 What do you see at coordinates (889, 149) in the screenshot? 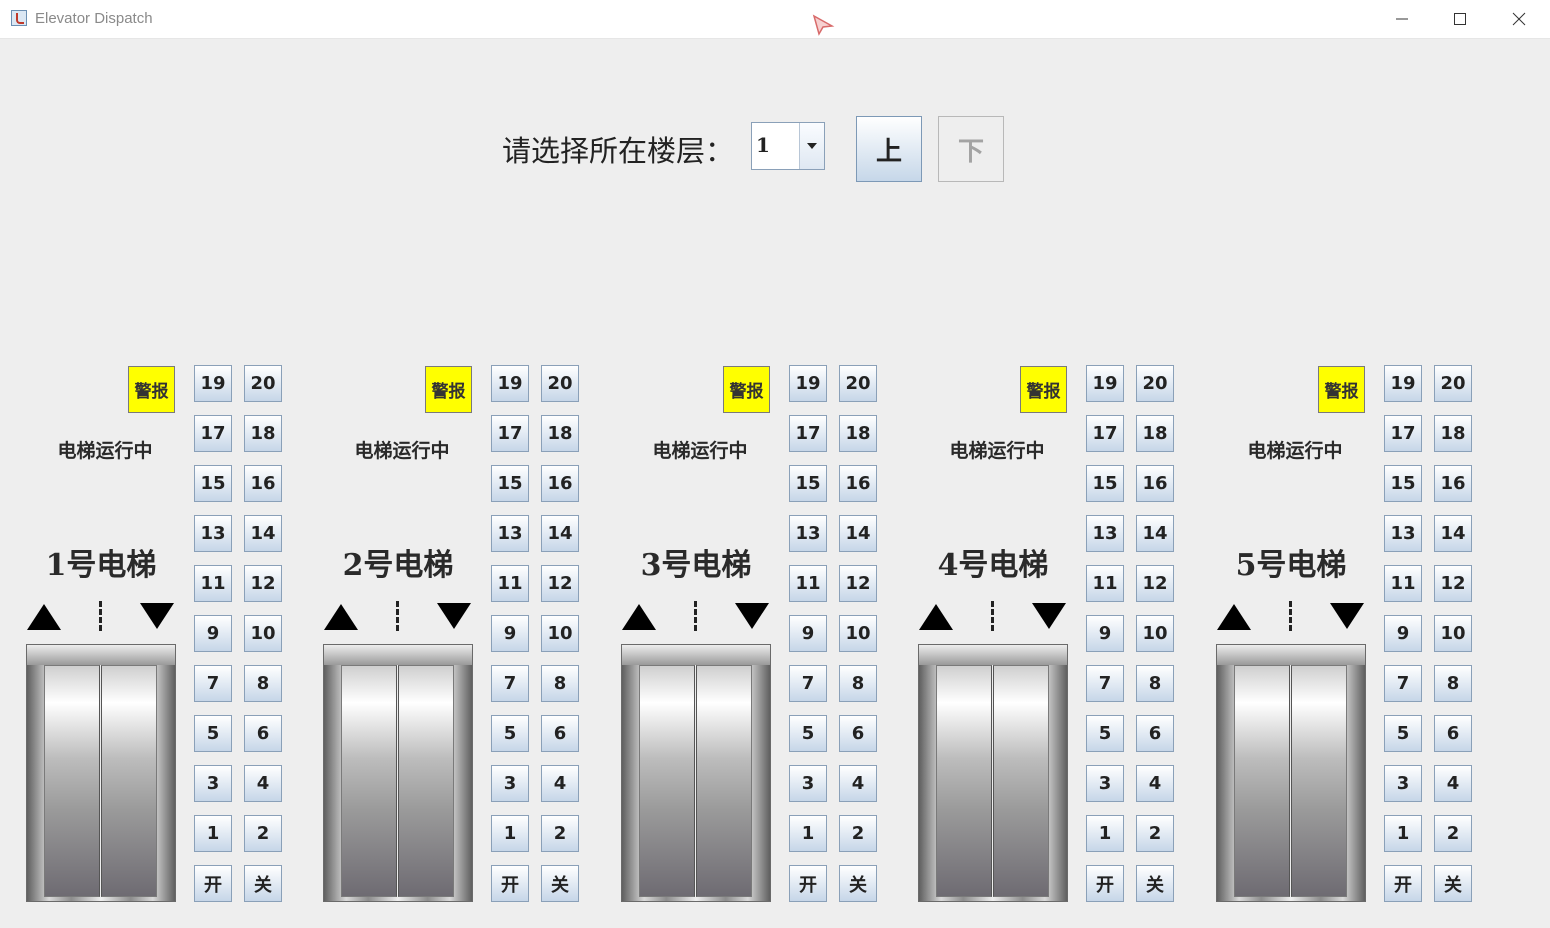
I see `call-up-button: 上` at bounding box center [889, 149].